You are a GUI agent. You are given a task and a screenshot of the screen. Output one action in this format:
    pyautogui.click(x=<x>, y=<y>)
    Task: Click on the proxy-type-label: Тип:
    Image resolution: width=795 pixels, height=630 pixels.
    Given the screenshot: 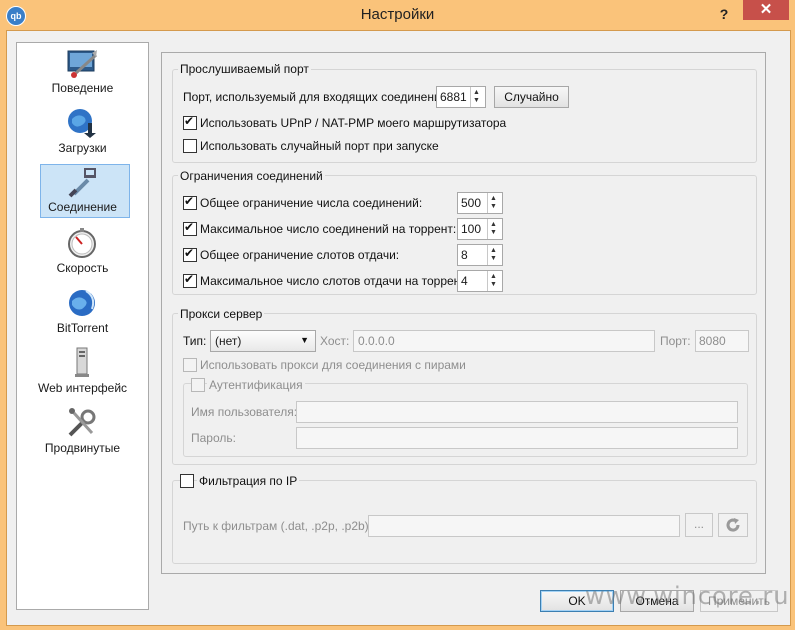 What is the action you would take?
    pyautogui.click(x=195, y=341)
    